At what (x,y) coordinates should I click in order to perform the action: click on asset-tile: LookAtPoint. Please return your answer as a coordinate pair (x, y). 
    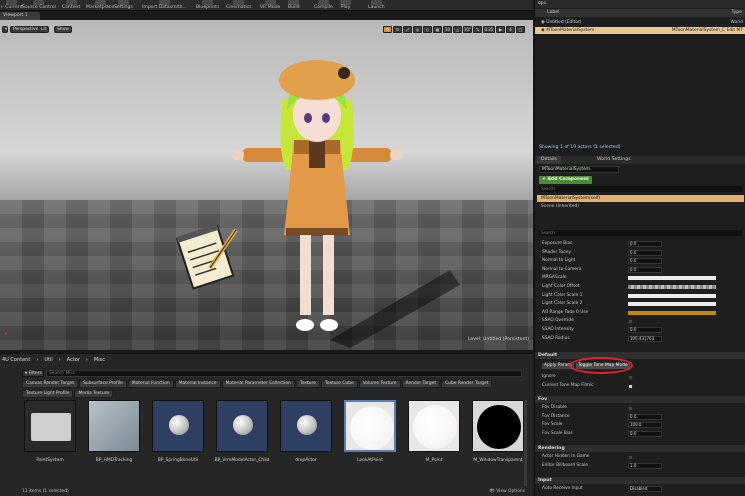
    Looking at the image, I should click on (370, 436).